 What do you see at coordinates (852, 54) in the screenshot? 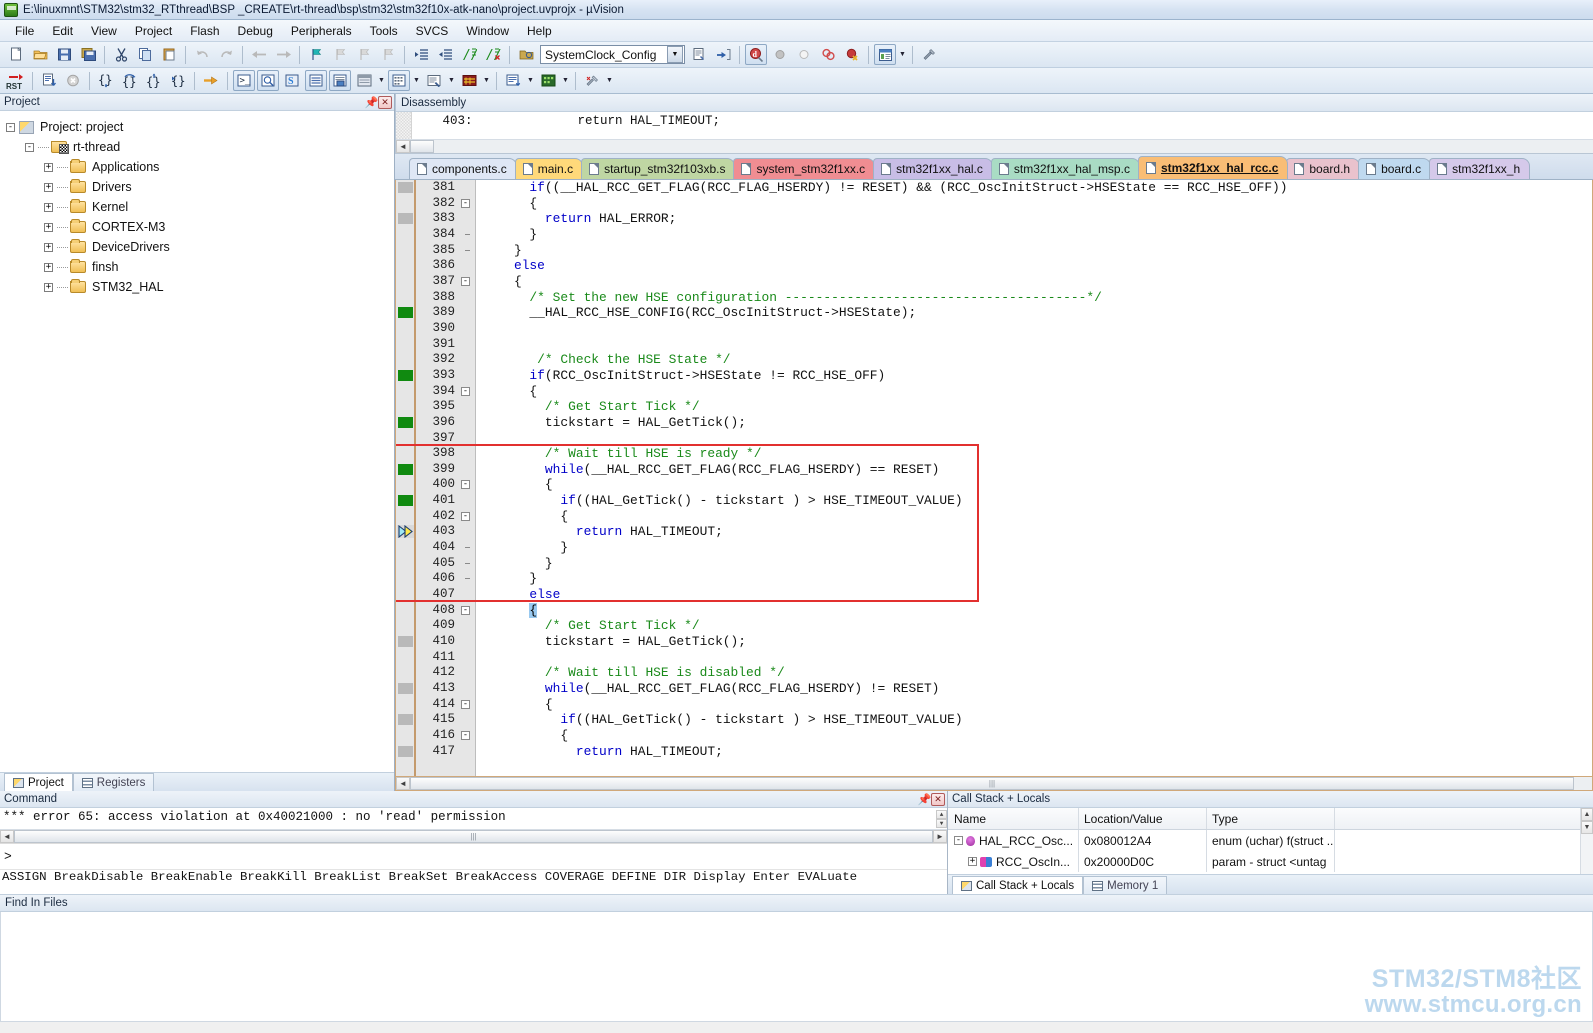
I see `disable-all-breakpoints-icon` at bounding box center [852, 54].